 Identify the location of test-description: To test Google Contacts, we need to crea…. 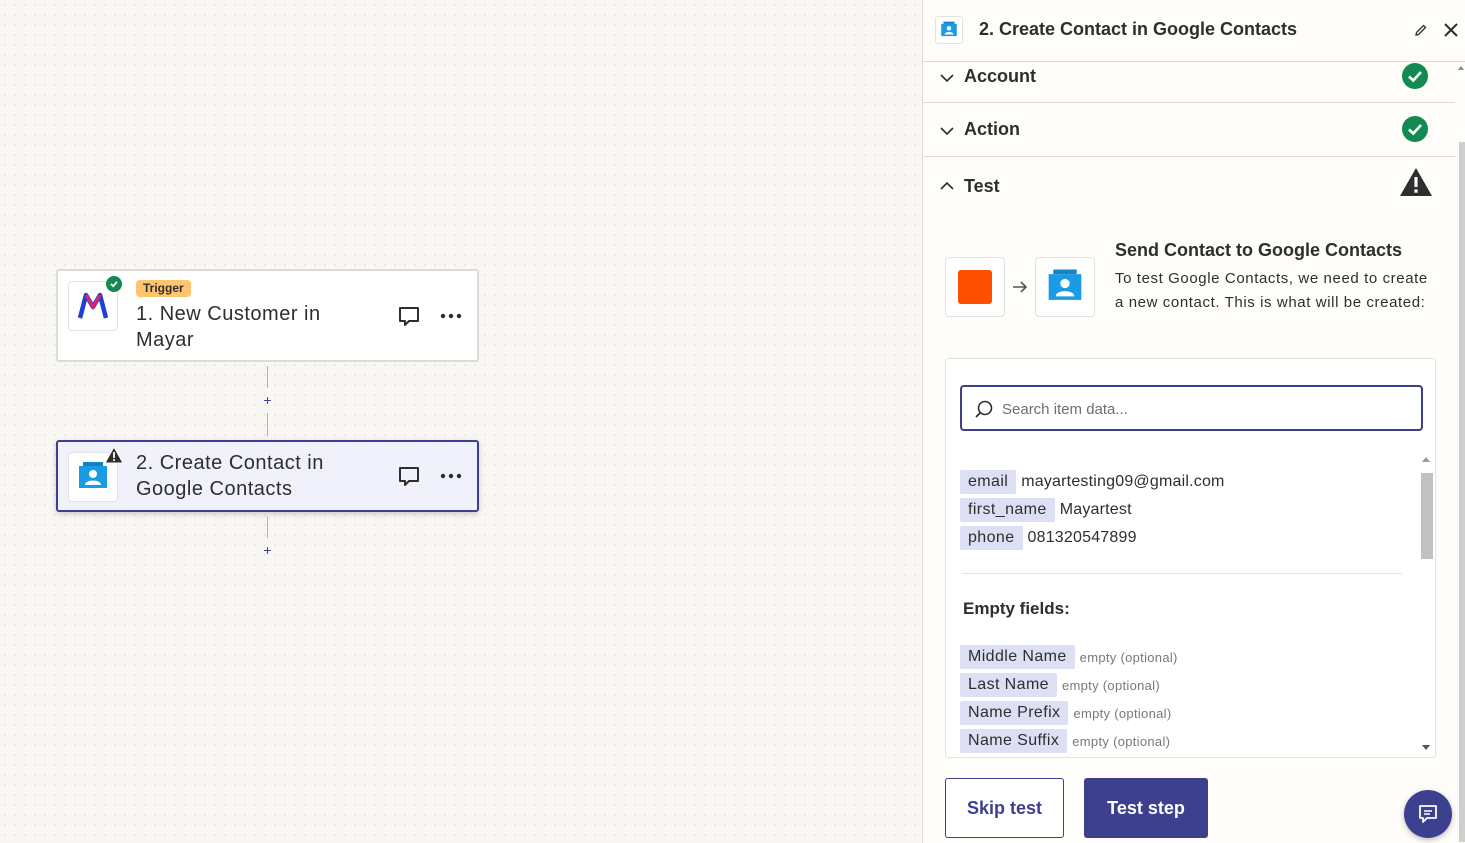
(1271, 290).